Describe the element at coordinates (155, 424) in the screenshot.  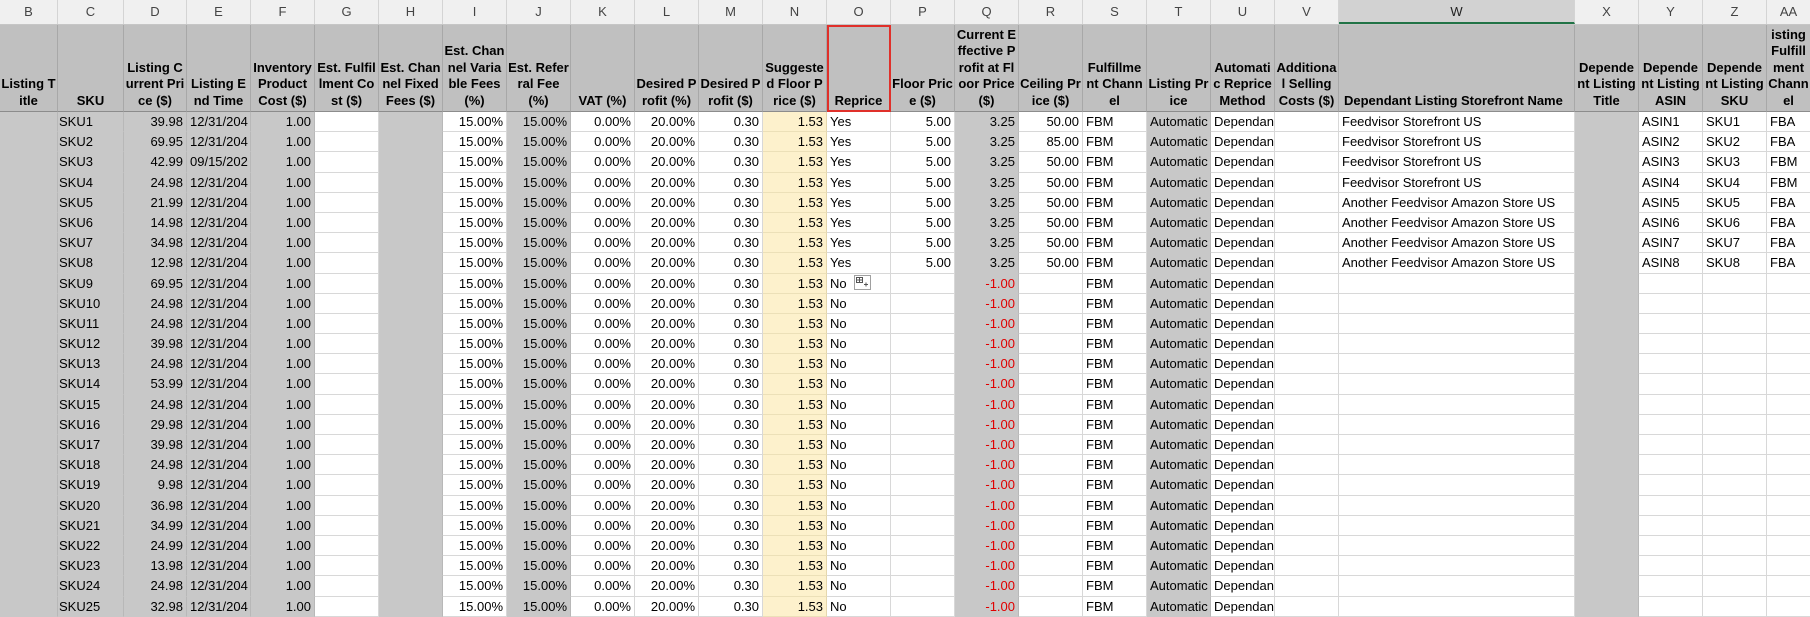
I see `cell-d: 29.98` at that location.